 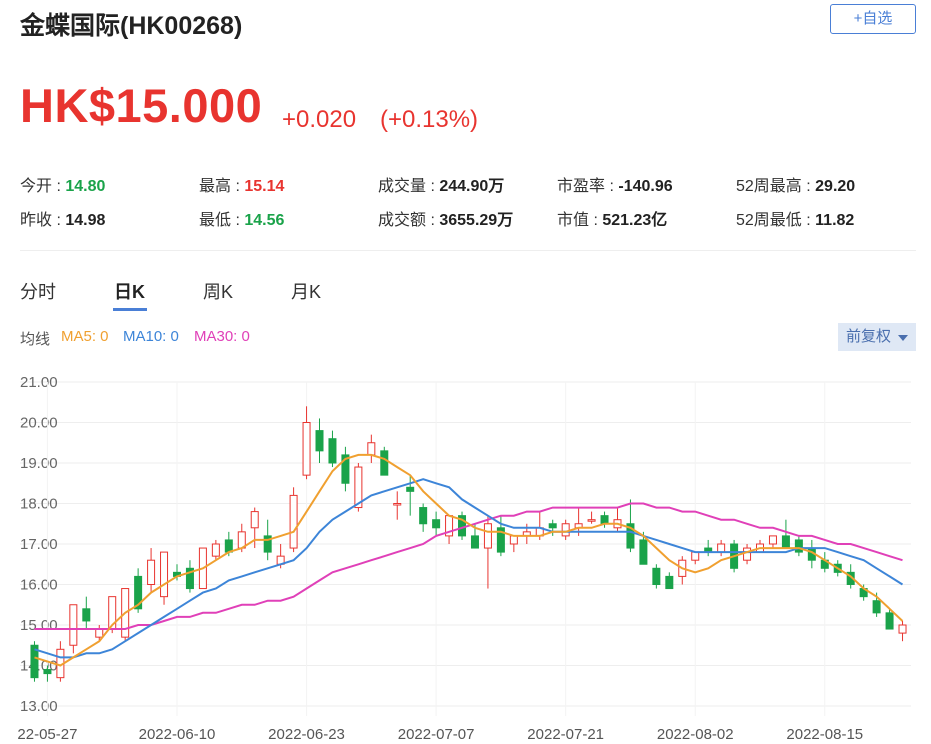 What do you see at coordinates (795, 220) in the screenshot?
I see `stat-52w-low: 52周最低 : 11.82` at bounding box center [795, 220].